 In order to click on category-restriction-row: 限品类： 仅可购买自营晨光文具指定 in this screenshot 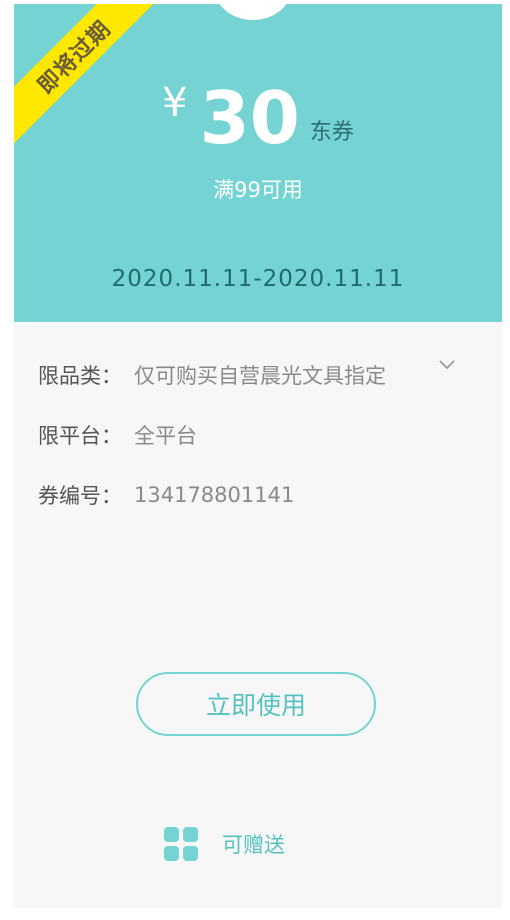, I will do `click(212, 375)`.